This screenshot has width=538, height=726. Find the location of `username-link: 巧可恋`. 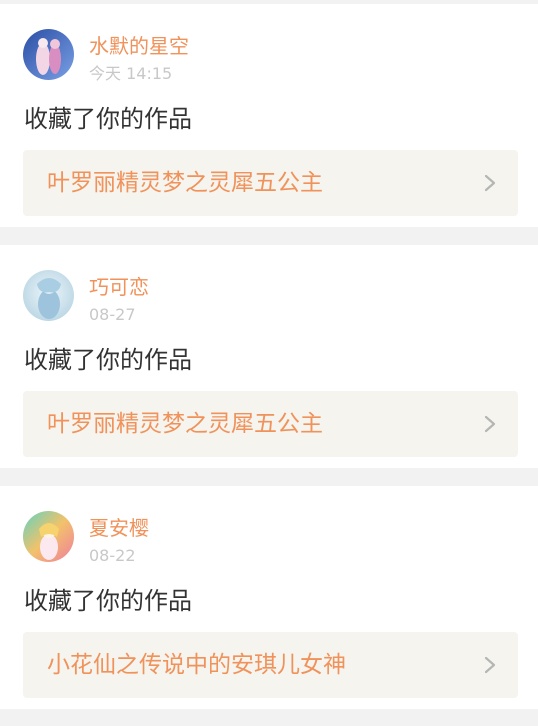

username-link: 巧可恋 is located at coordinates (119, 287).